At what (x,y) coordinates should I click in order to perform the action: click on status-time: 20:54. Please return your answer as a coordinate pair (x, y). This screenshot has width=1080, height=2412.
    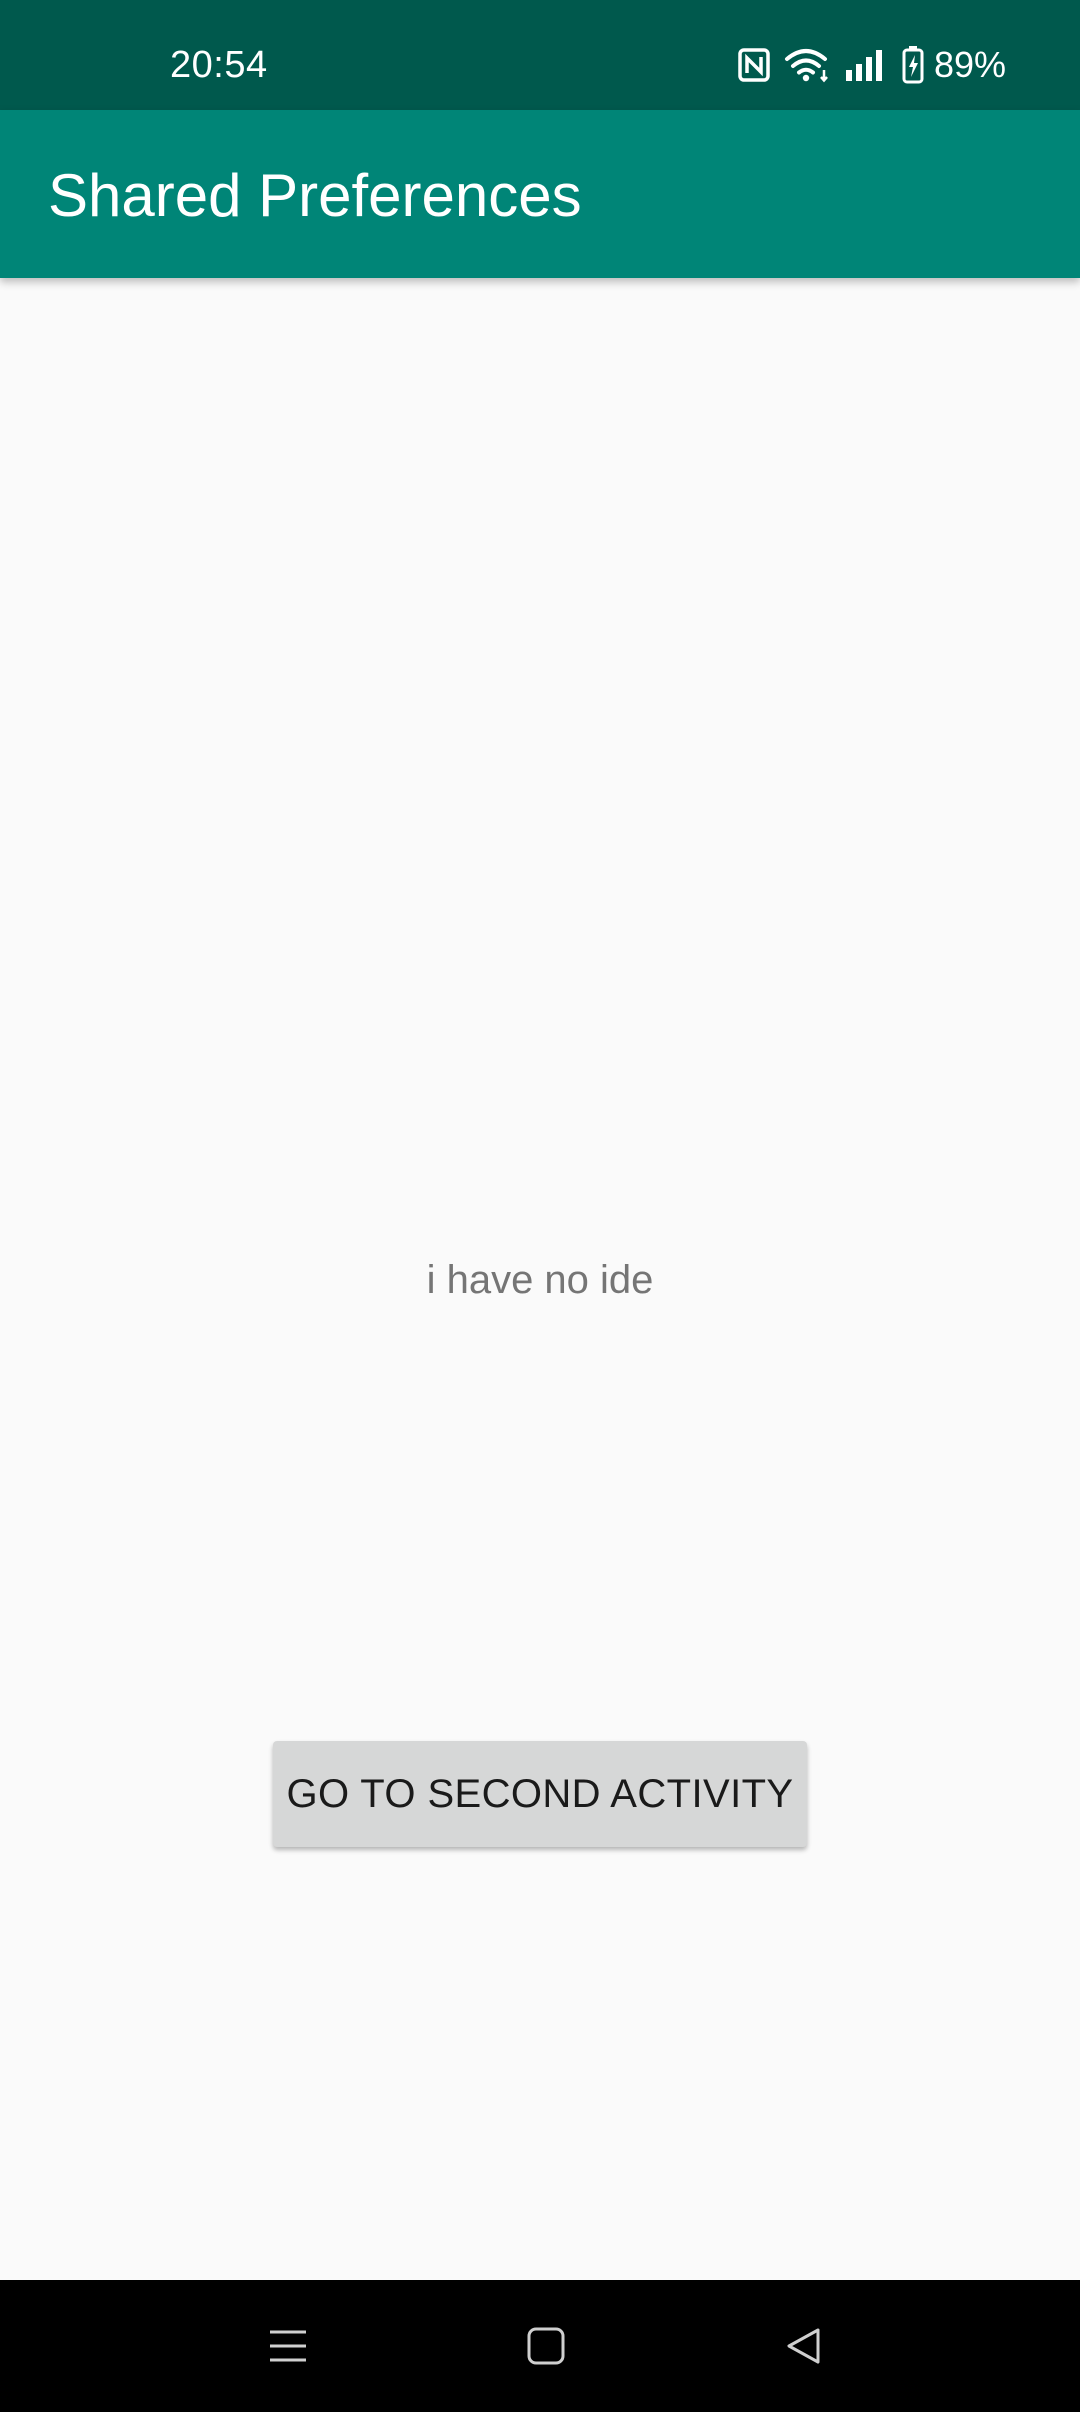
    Looking at the image, I should click on (219, 65).